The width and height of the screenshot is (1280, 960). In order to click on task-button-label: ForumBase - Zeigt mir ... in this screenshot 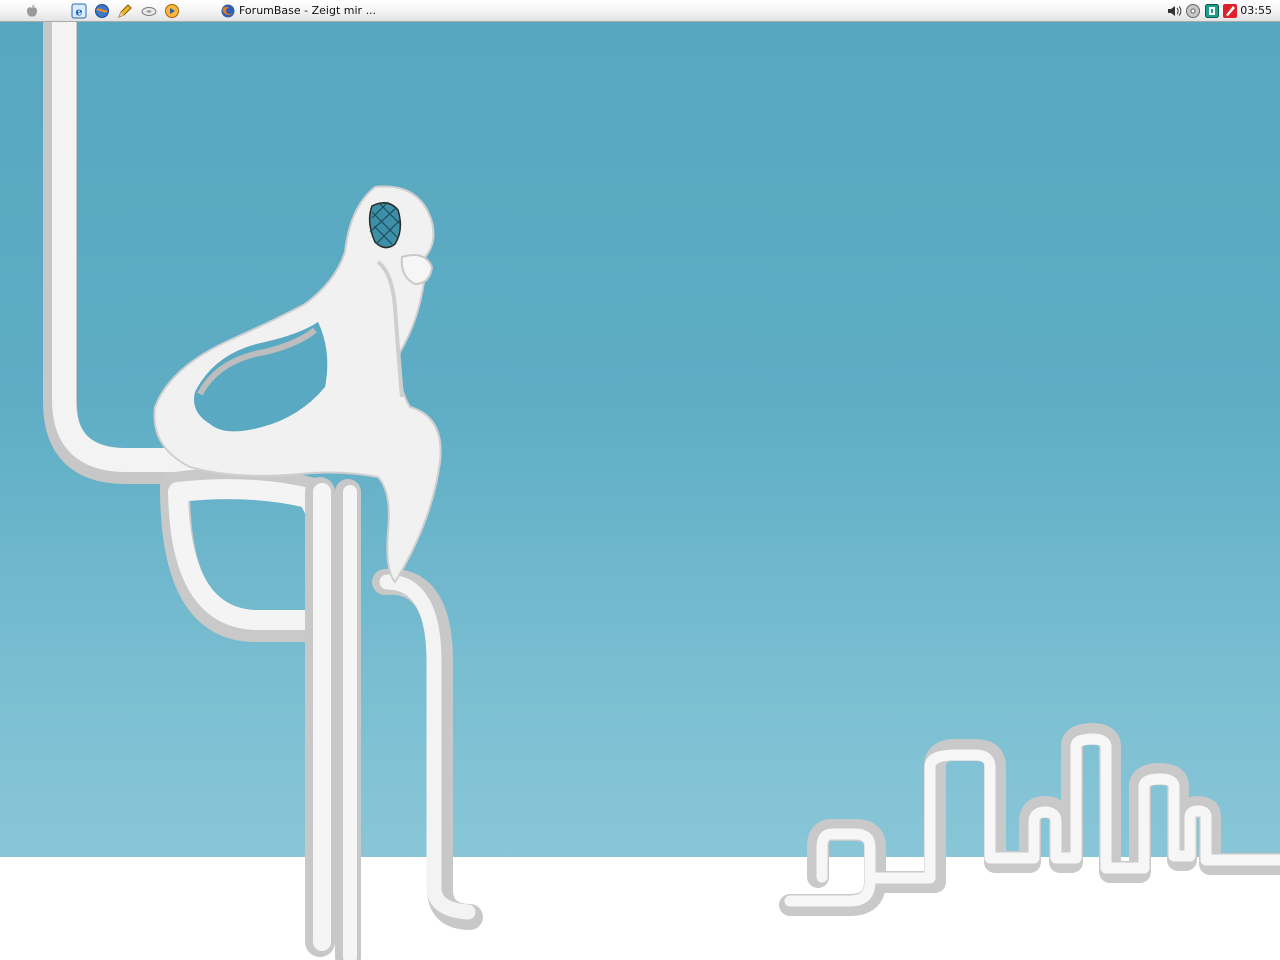, I will do `click(308, 10)`.